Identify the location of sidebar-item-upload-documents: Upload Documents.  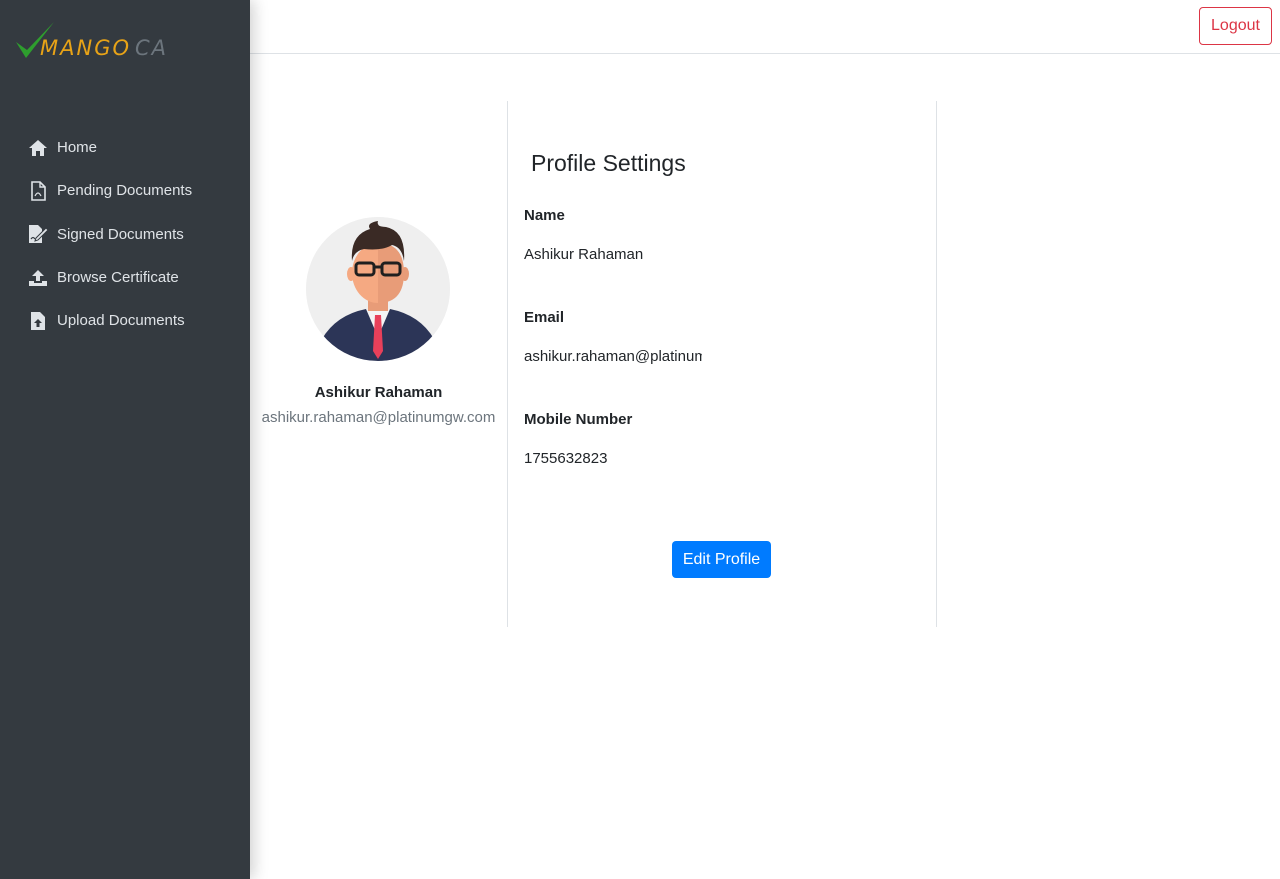
(125, 320).